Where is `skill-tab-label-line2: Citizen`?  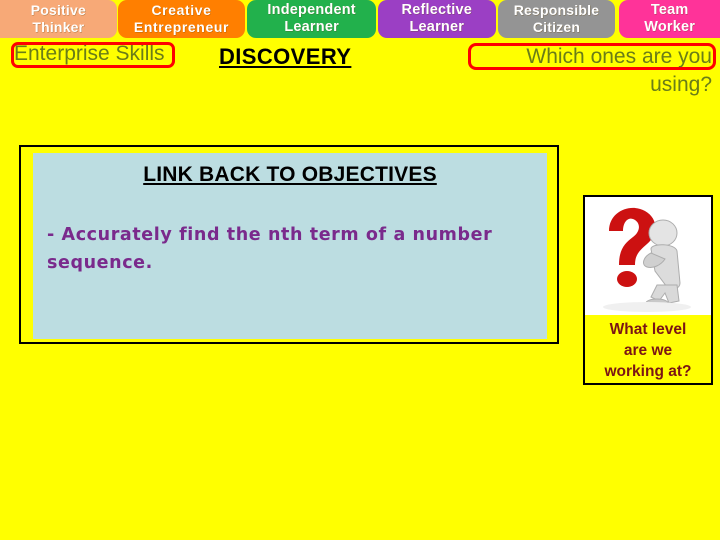
skill-tab-label-line2: Citizen is located at coordinates (556, 26).